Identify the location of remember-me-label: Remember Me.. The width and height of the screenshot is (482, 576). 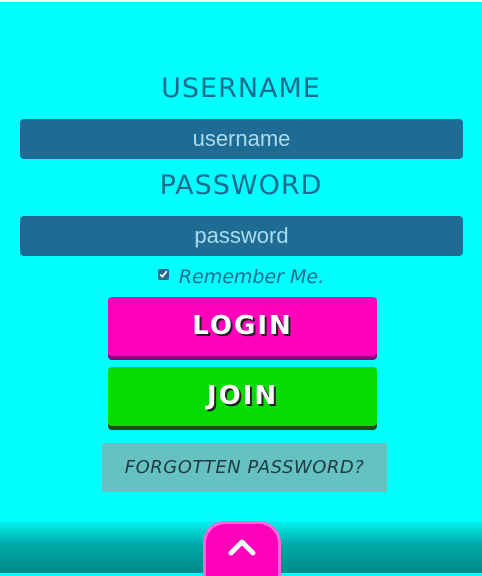
(251, 277).